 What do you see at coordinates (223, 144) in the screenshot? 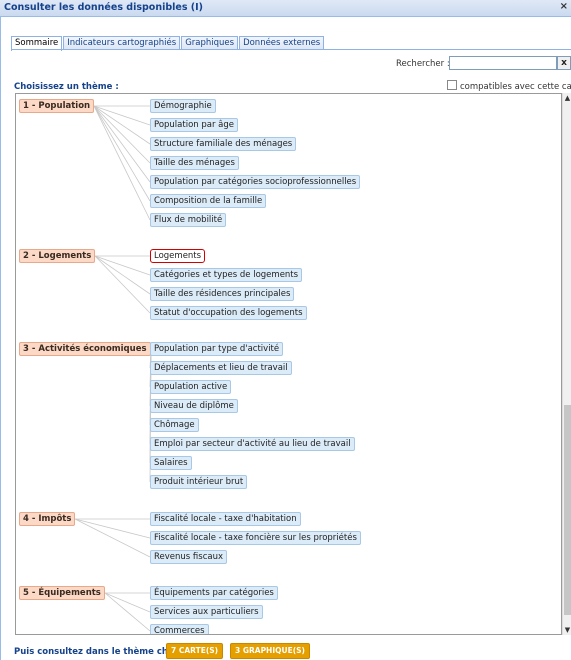
I see `indicator-node: Structure familiale des ménages` at bounding box center [223, 144].